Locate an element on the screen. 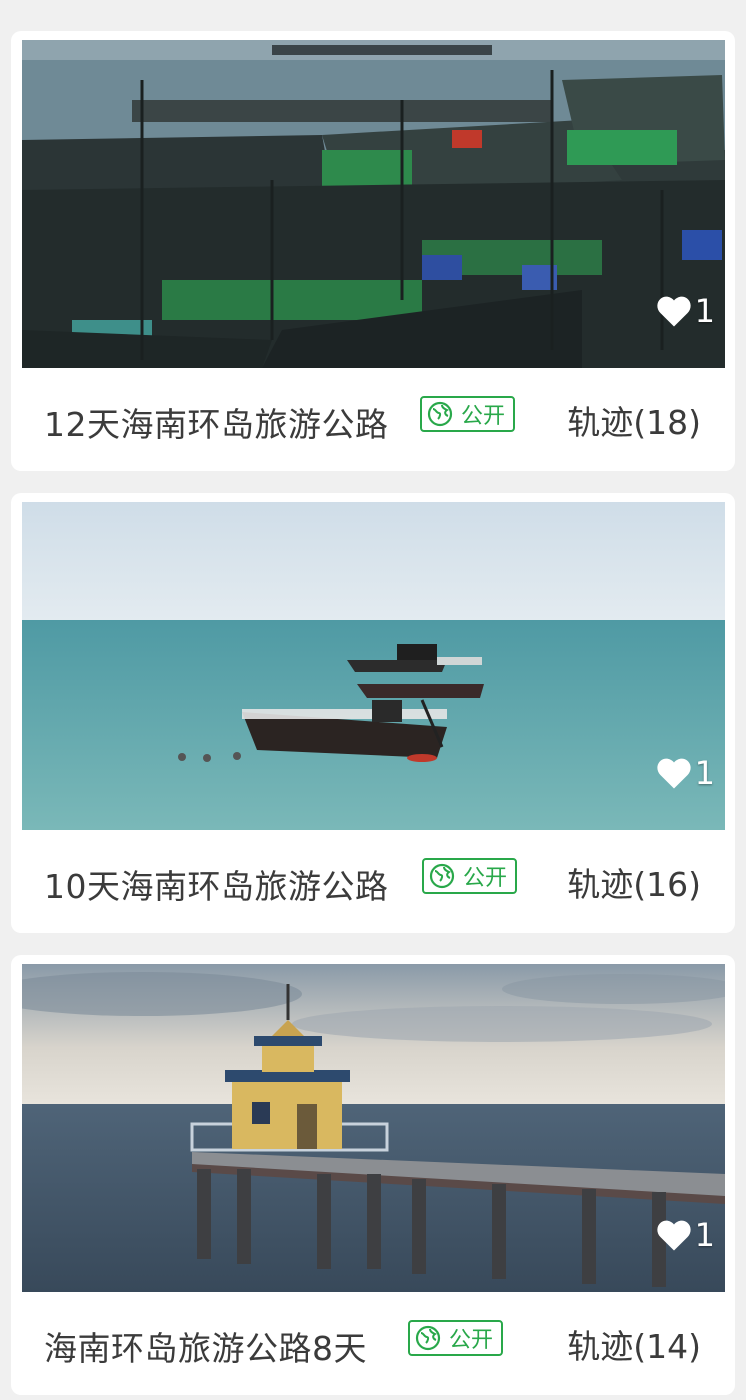 The height and width of the screenshot is (1400, 746). route-card-info: 12天海南环岛旅游公路 公开 轨迹(18) is located at coordinates (373, 416).